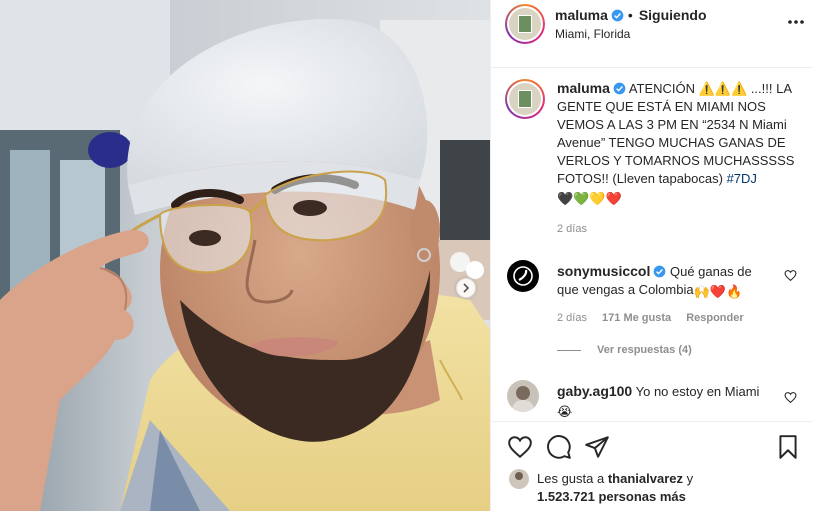  I want to click on view-replies-button: Ver respuestas (4), so click(624, 350).